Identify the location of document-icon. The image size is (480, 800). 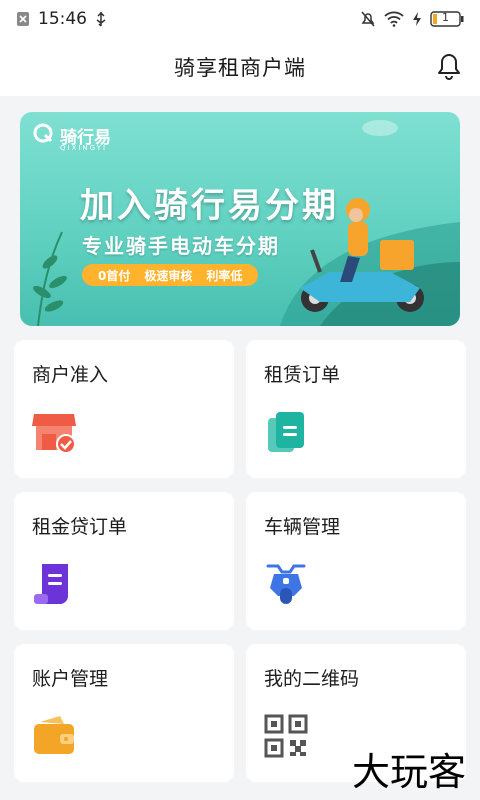
(286, 432).